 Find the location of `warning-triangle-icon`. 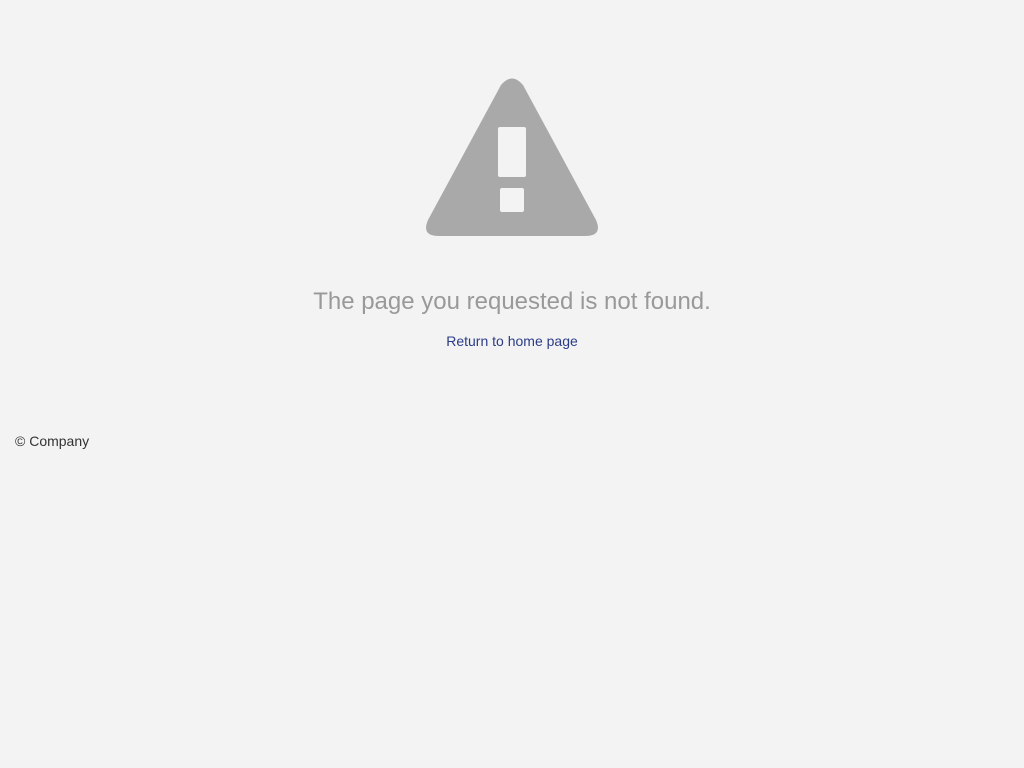

warning-triangle-icon is located at coordinates (512, 157).